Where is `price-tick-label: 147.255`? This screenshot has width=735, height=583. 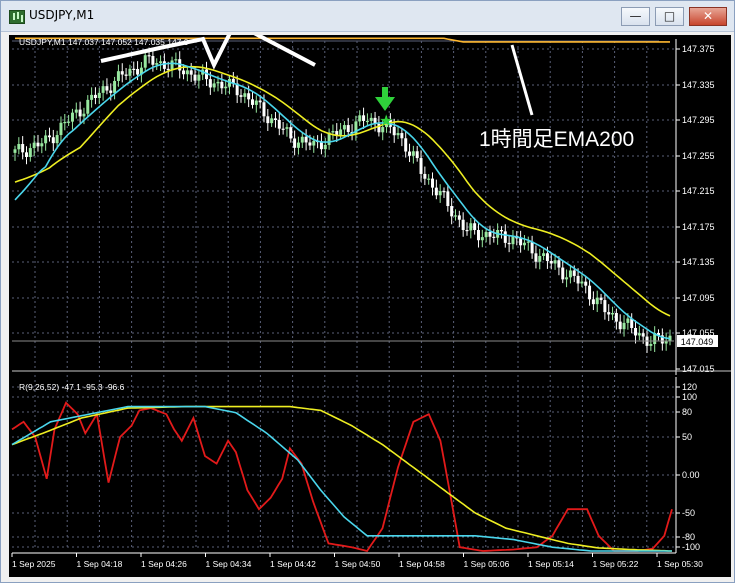
price-tick-label: 147.255 is located at coordinates (698, 156).